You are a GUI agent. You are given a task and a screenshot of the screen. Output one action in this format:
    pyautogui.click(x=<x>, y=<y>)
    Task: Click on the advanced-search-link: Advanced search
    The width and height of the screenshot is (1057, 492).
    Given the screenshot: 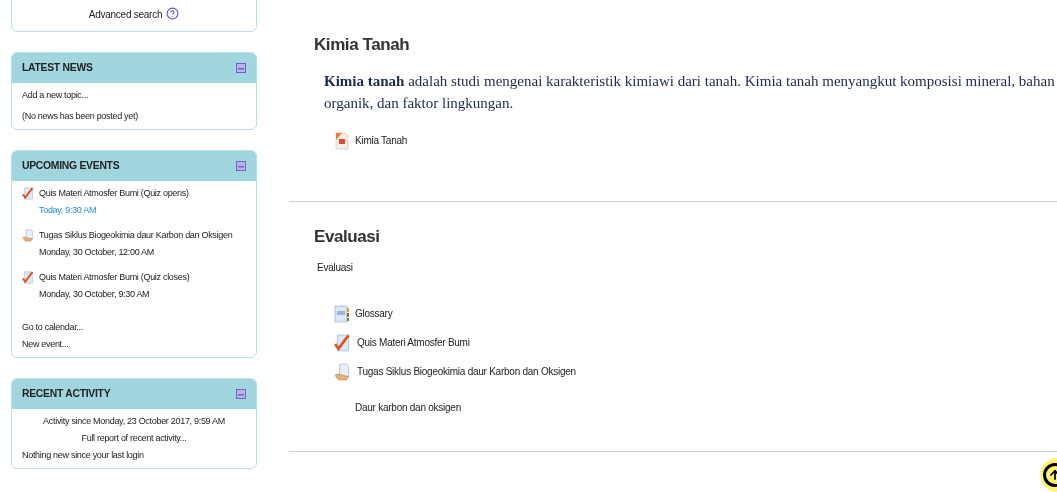 What is the action you would take?
    pyautogui.click(x=125, y=14)
    